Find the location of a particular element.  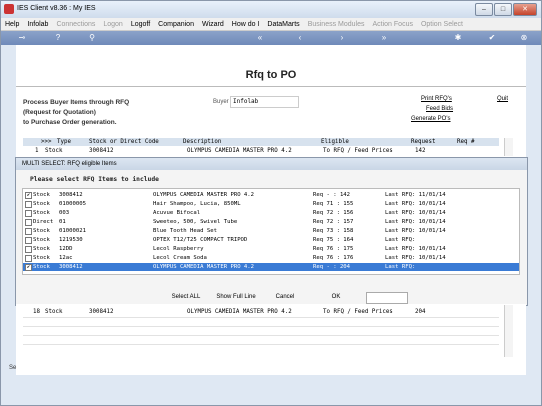

item-request: Req 75 : 164 is located at coordinates (333, 240).